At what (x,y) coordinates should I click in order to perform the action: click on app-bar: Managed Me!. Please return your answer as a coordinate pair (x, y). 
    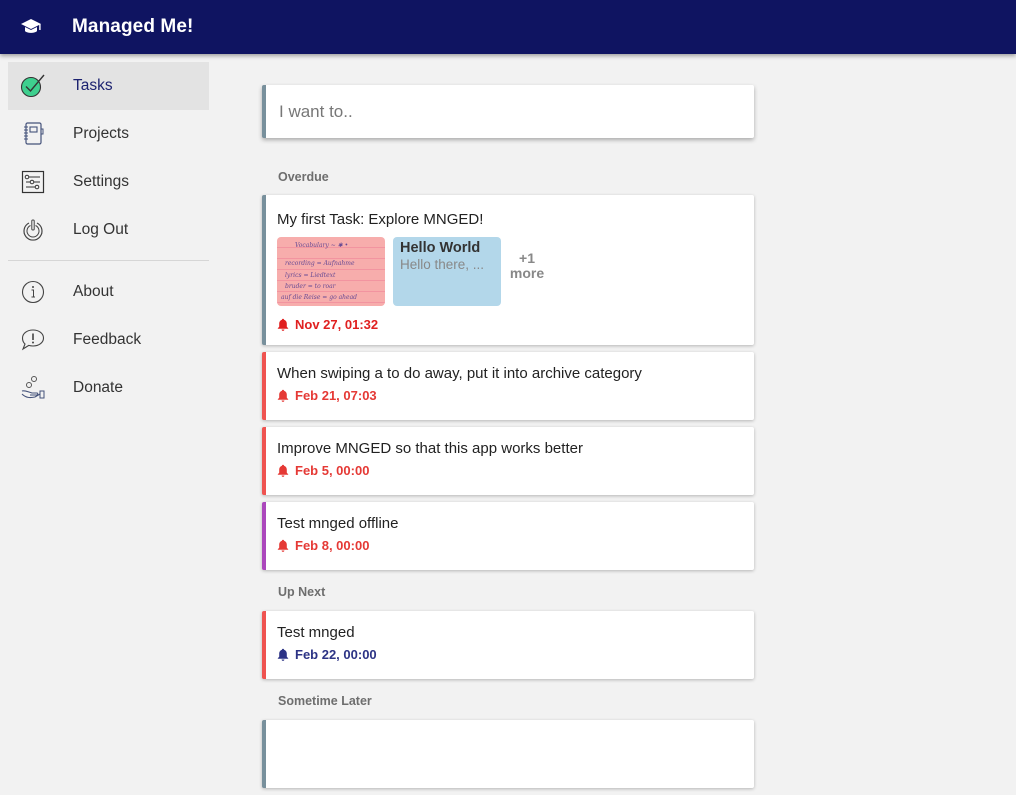
    Looking at the image, I should click on (508, 27).